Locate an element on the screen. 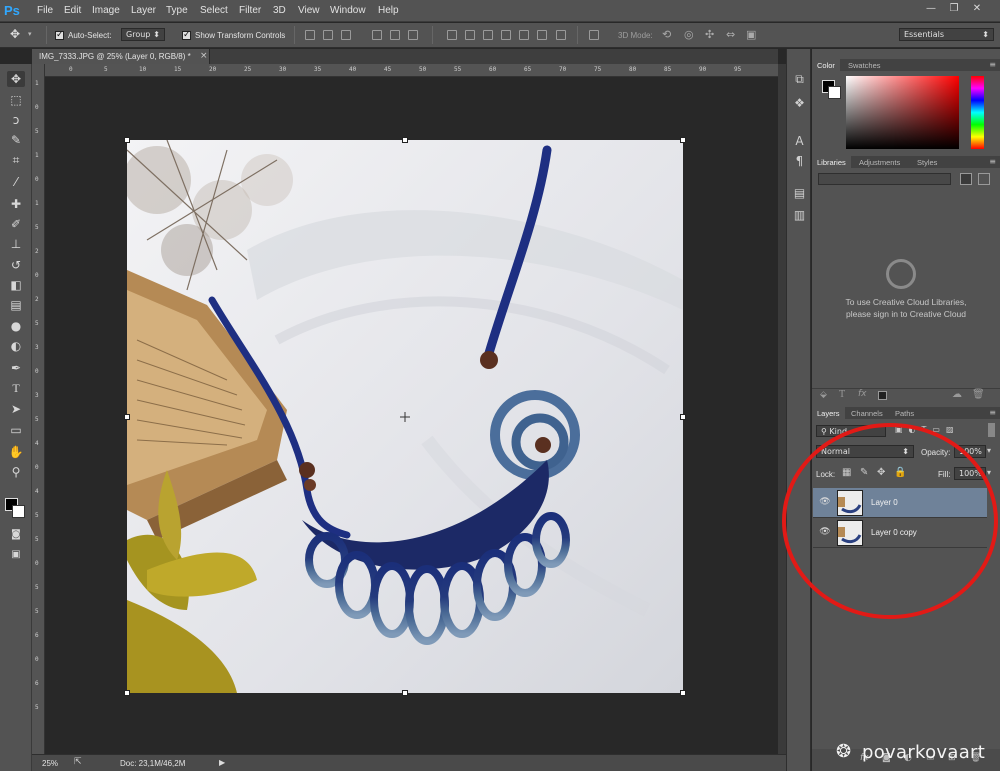  lasso-icon: ↄ is located at coordinates (16, 120).